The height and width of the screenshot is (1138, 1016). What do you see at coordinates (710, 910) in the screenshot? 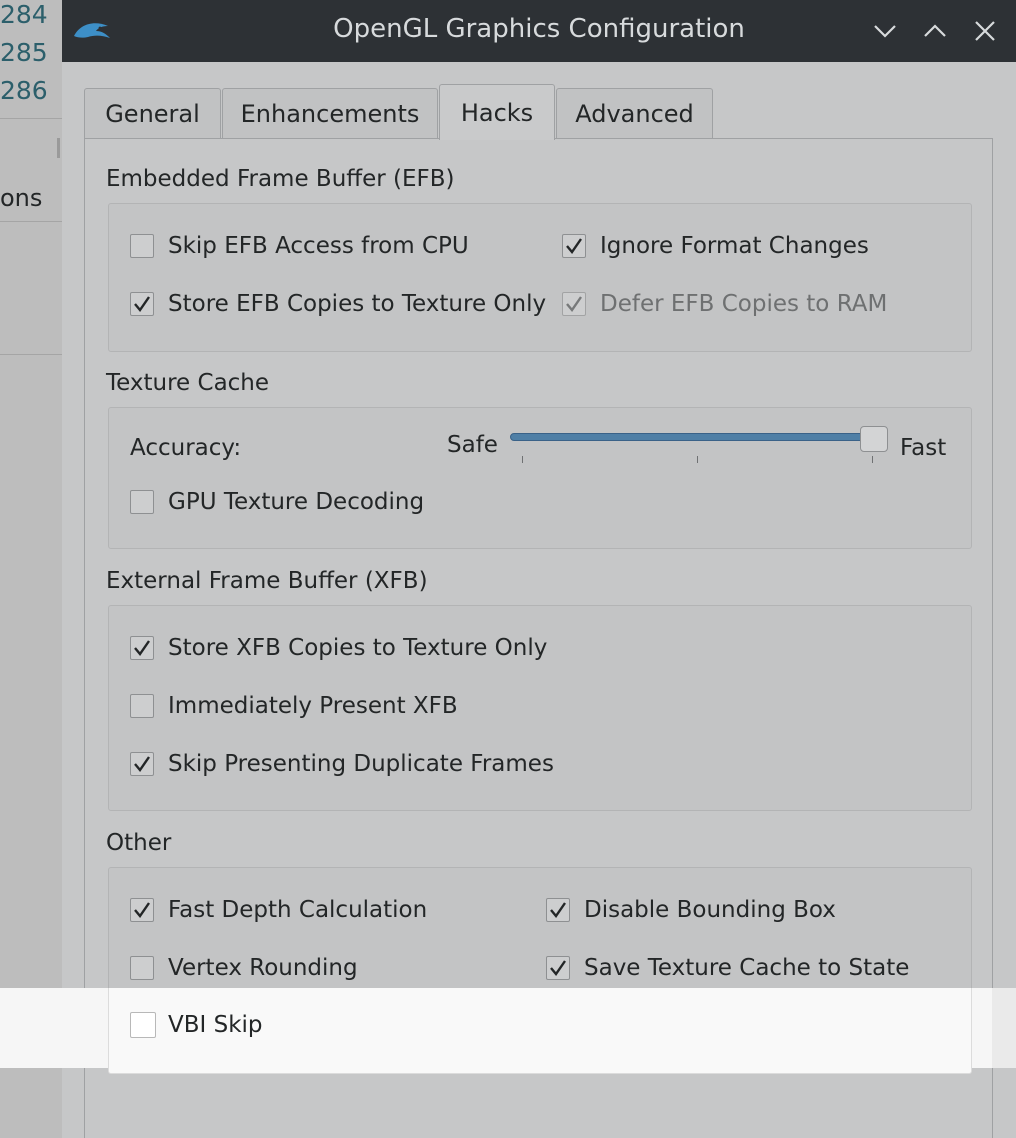
I see `checkbox-label: Disable Bounding Box` at bounding box center [710, 910].